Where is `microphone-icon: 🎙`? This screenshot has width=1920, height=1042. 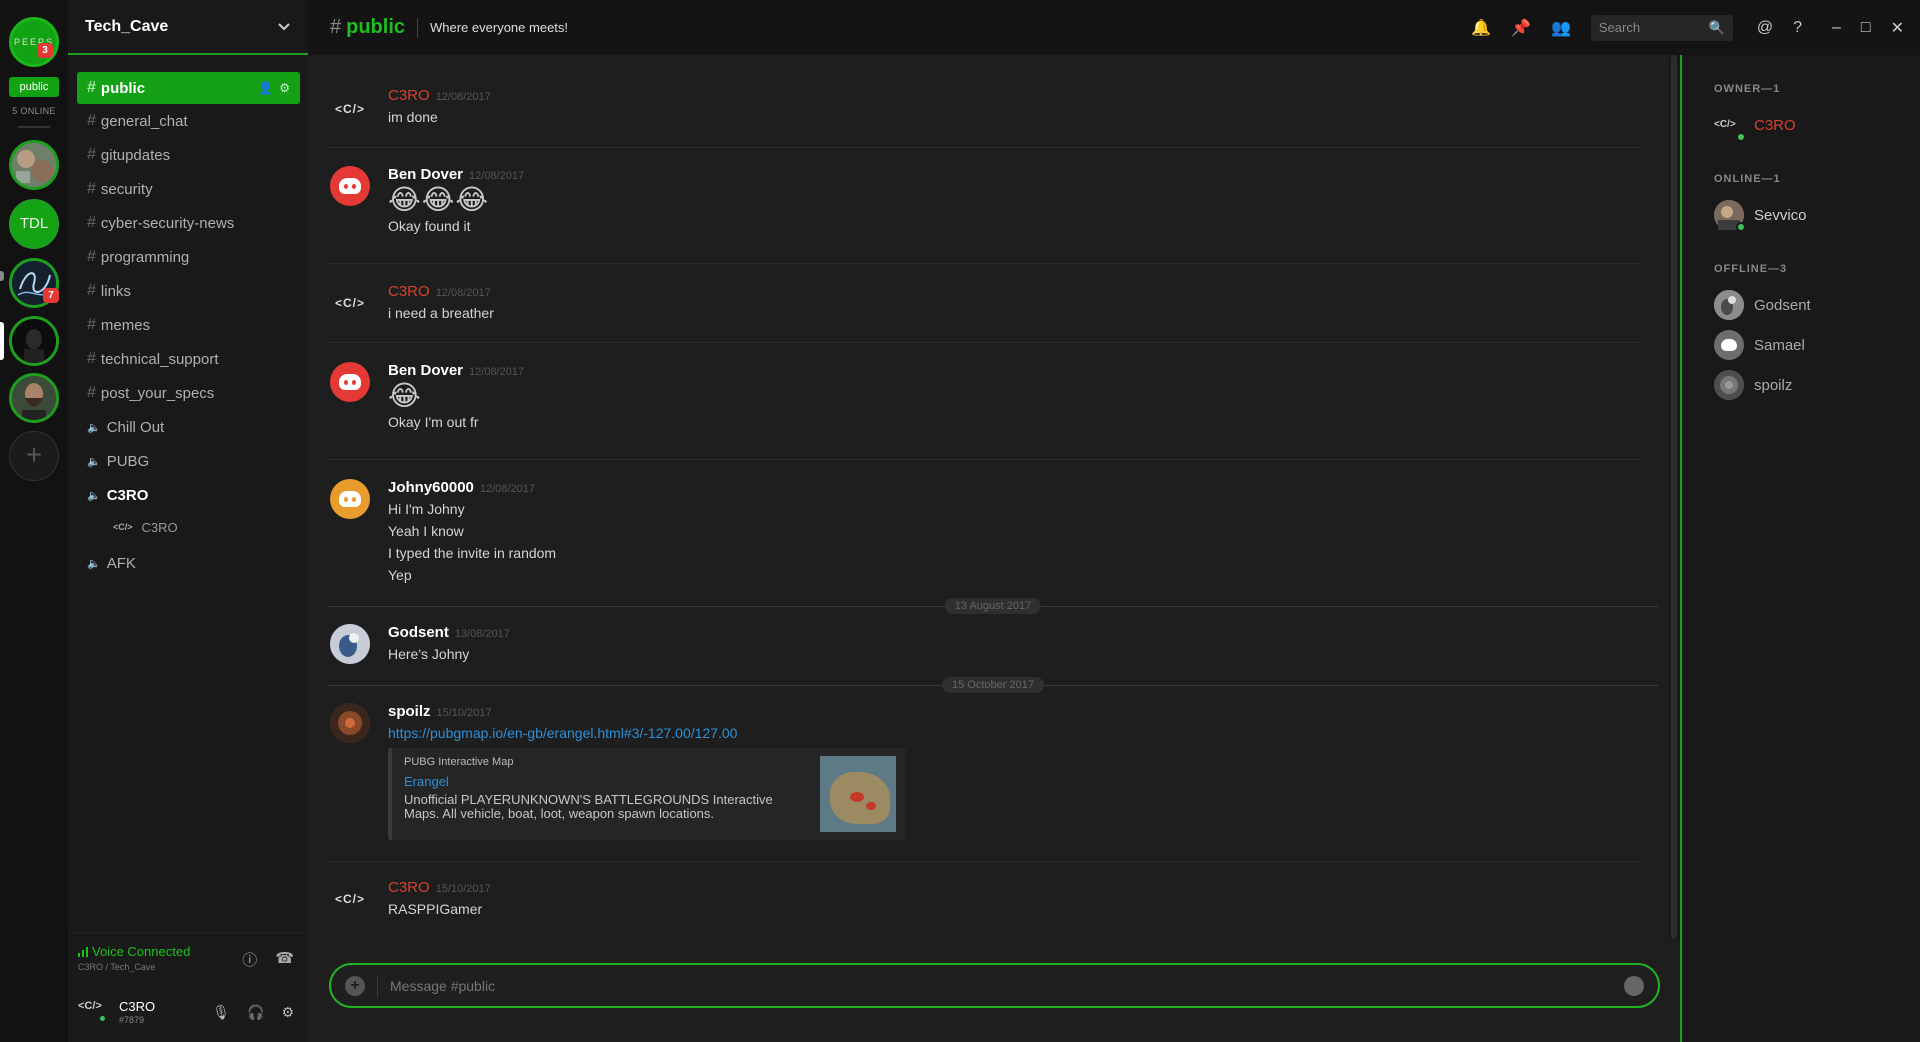
microphone-icon: 🎙 is located at coordinates (221, 1012).